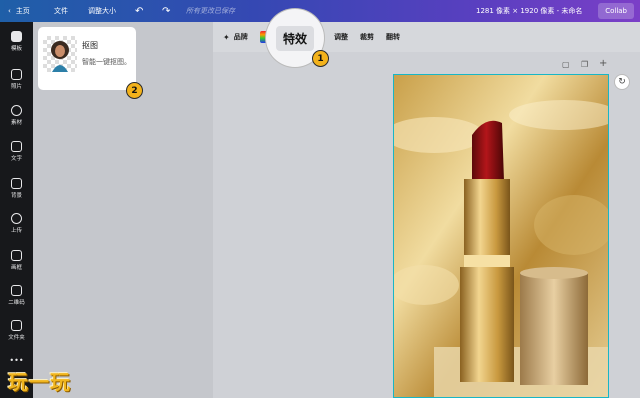 Image resolution: width=640 pixels, height=398 pixels. Describe the element at coordinates (294, 38) in the screenshot. I see `effects-tab: 特效` at that location.